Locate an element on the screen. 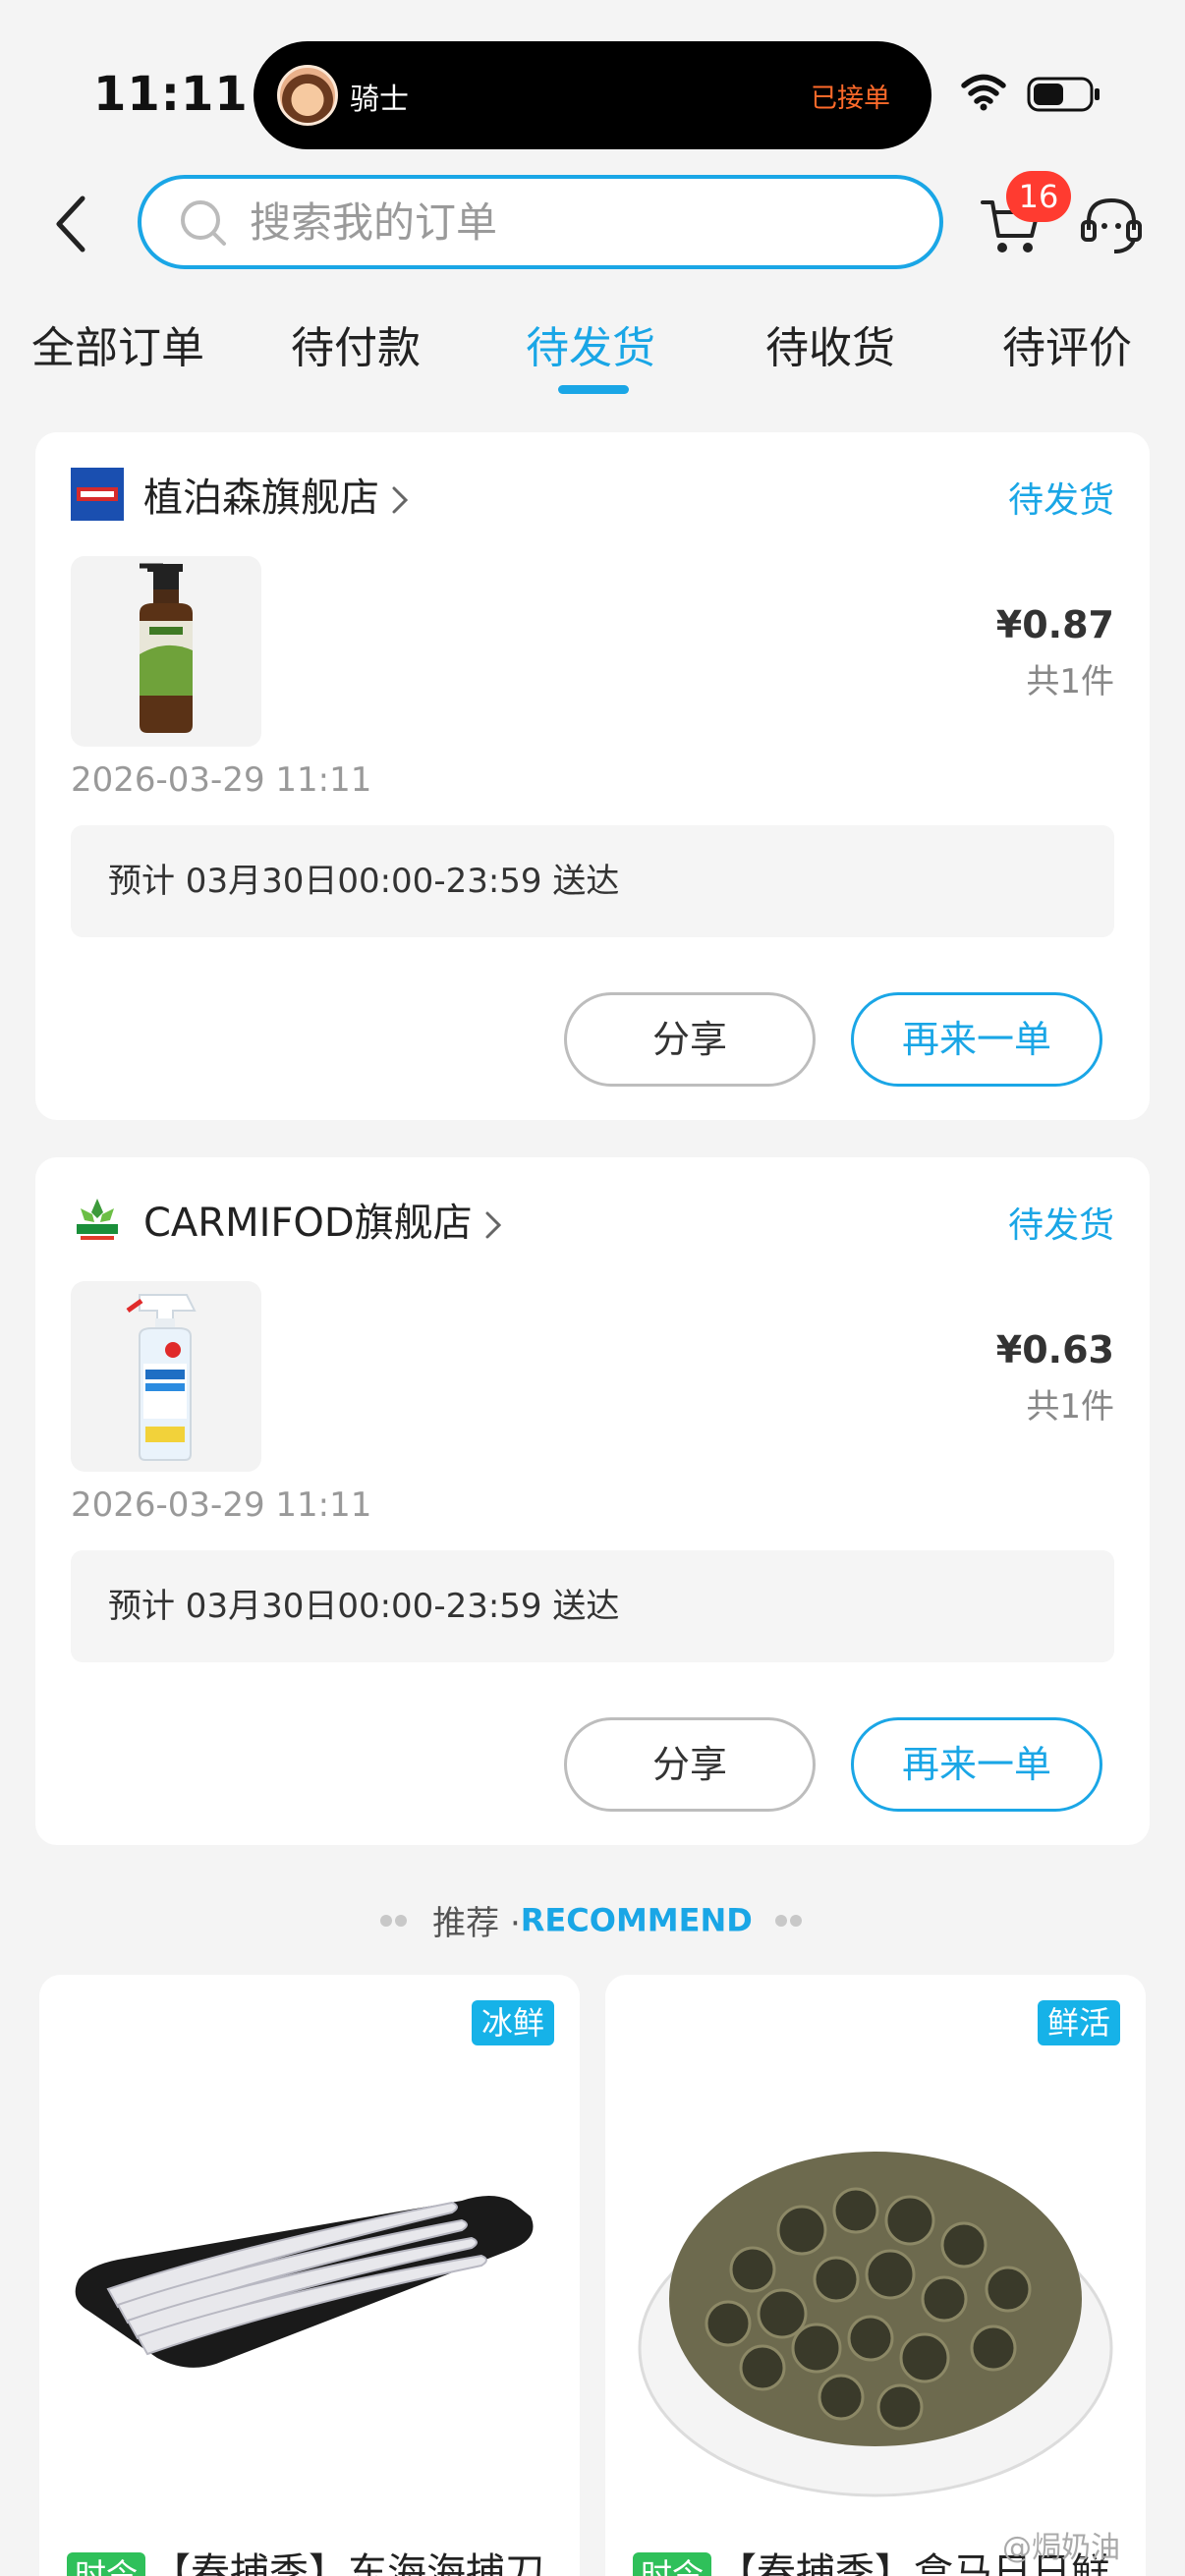 The image size is (1185, 2576). recommend-product-card: 鲜活 时令 【春捕季】盒马日日鲜 is located at coordinates (876, 2275).